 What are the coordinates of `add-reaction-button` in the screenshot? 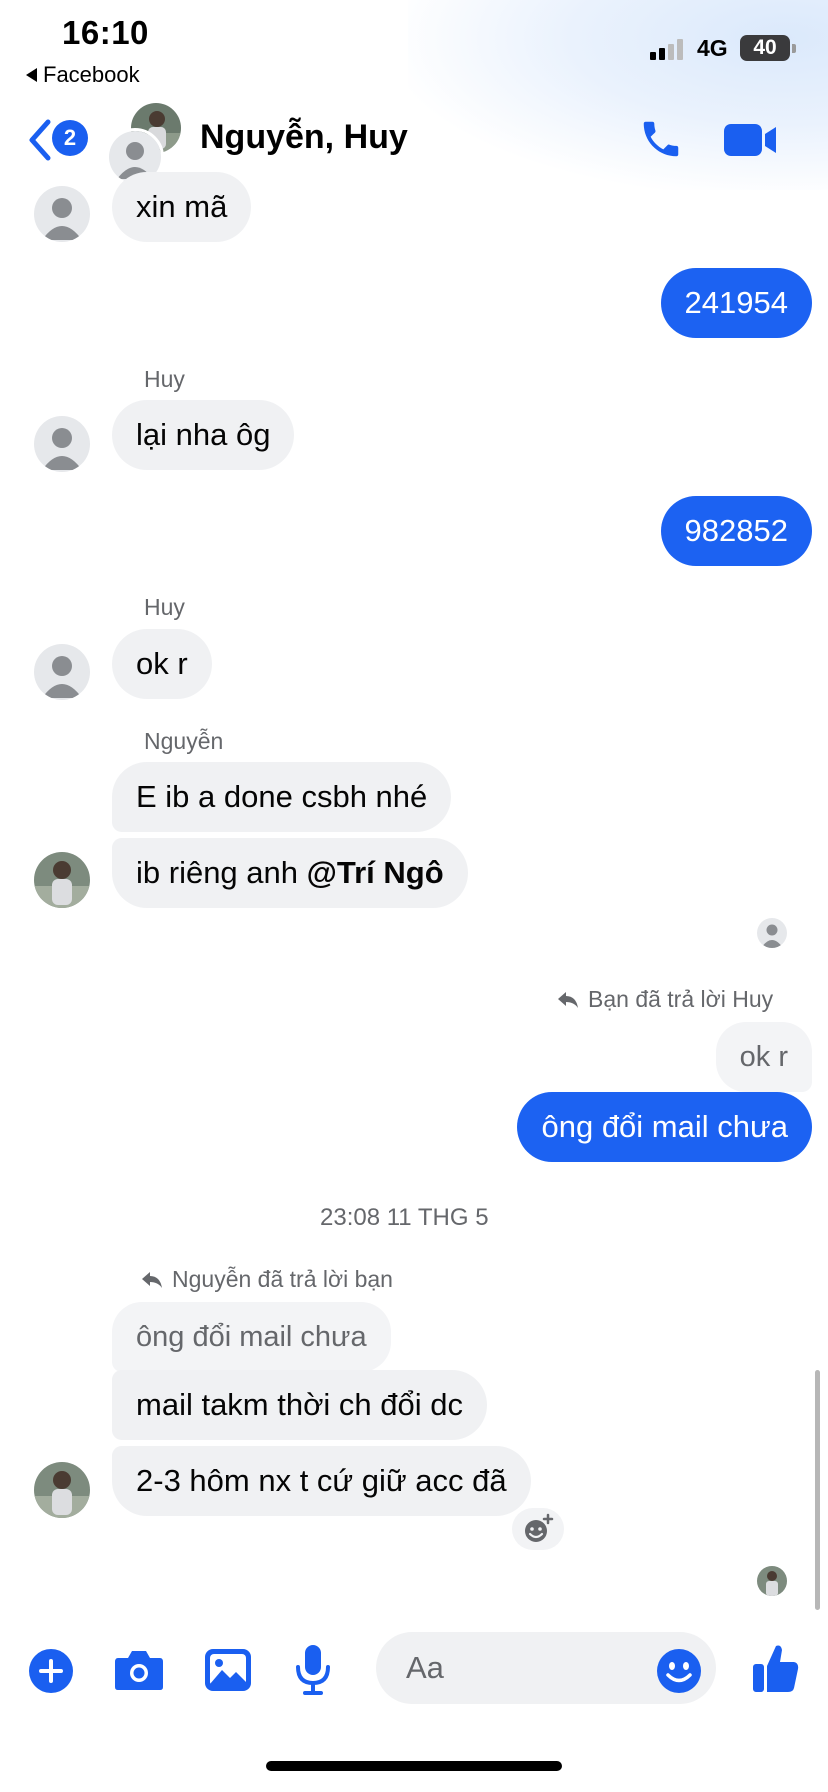 It's located at (538, 1529).